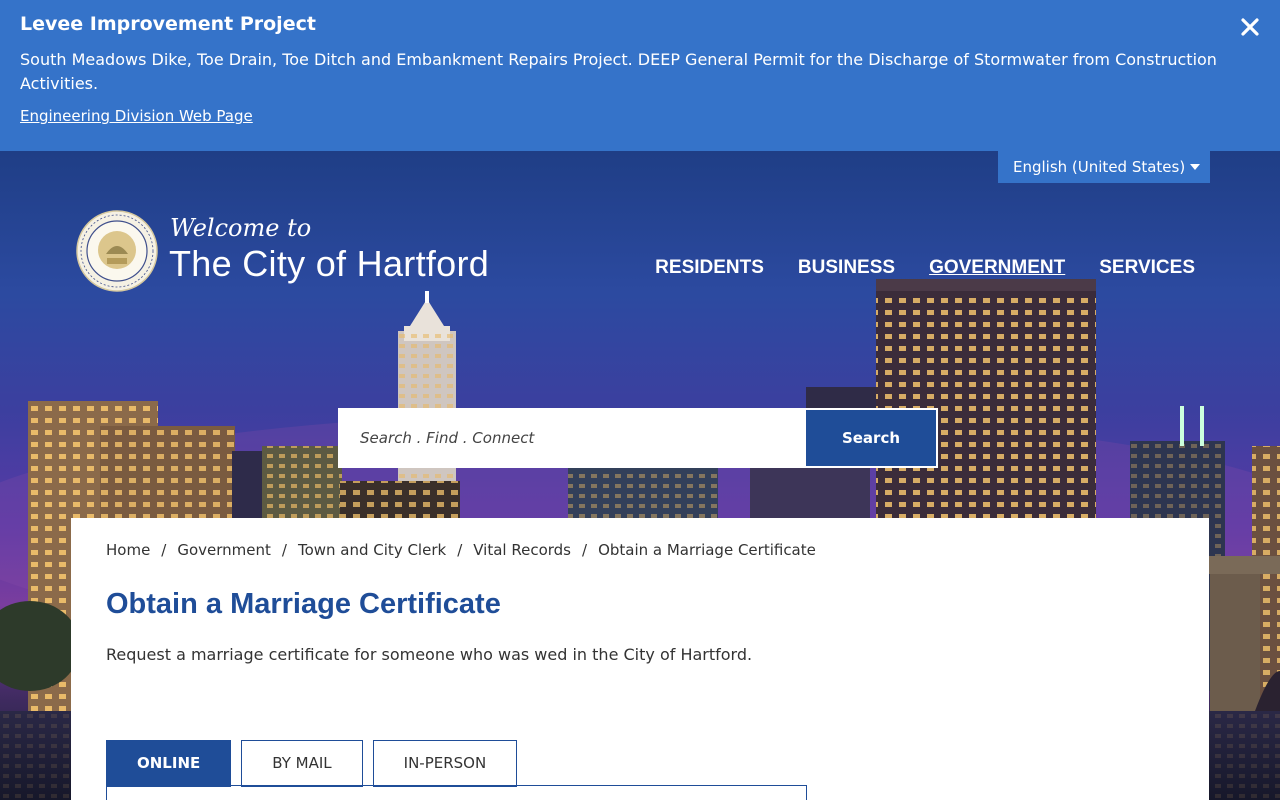 Image resolution: width=1280 pixels, height=800 pixels. What do you see at coordinates (522, 550) in the screenshot?
I see `breadcrumb-vital-records: Vital Records` at bounding box center [522, 550].